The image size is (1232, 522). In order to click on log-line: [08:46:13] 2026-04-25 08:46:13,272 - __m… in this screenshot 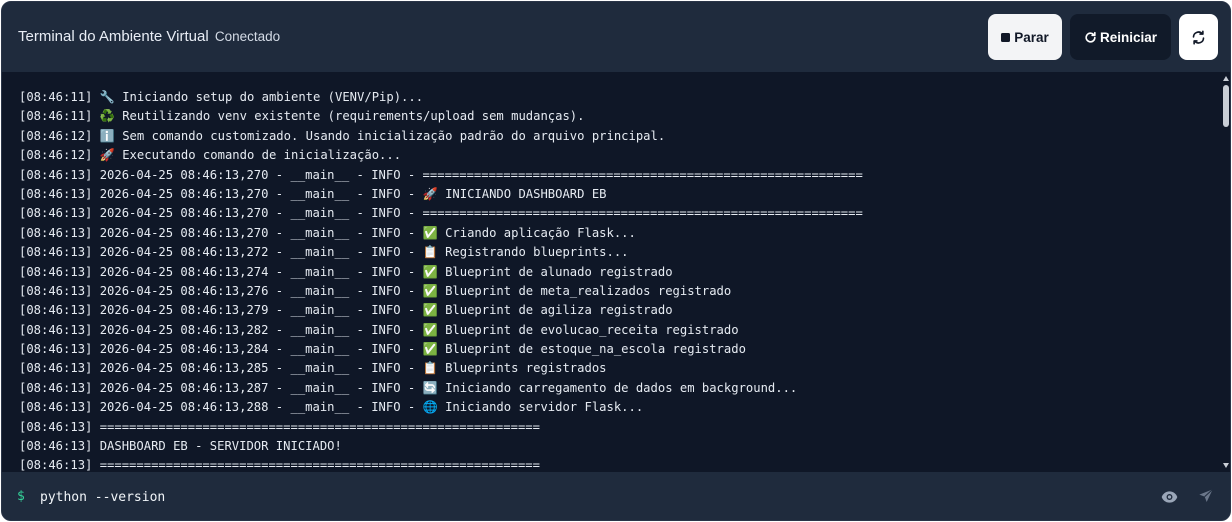, I will do `click(324, 252)`.